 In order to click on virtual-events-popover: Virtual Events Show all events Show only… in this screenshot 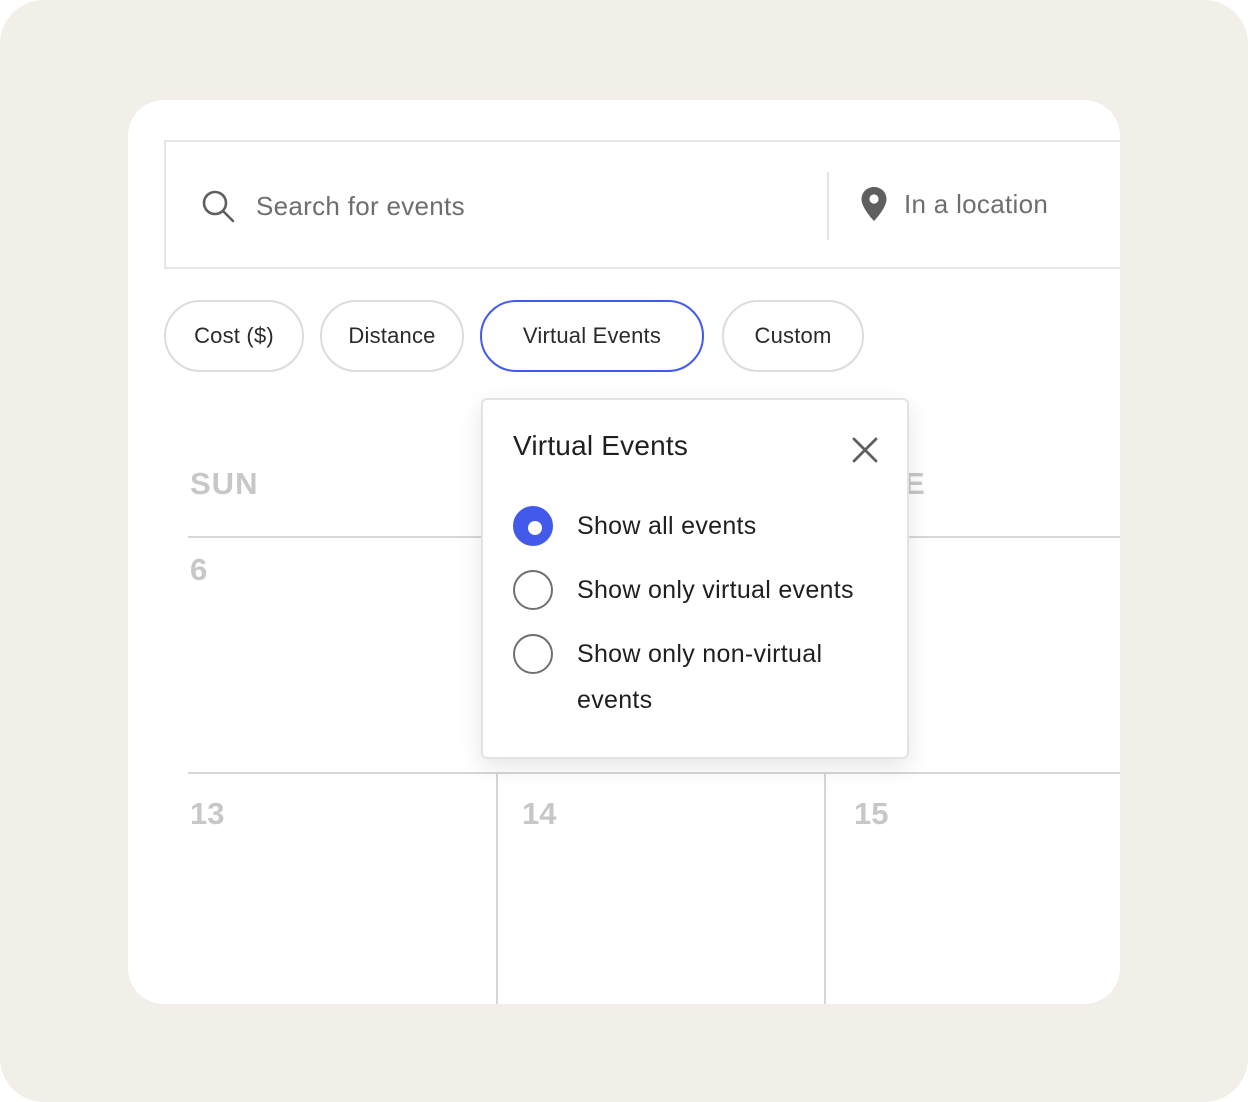, I will do `click(695, 578)`.